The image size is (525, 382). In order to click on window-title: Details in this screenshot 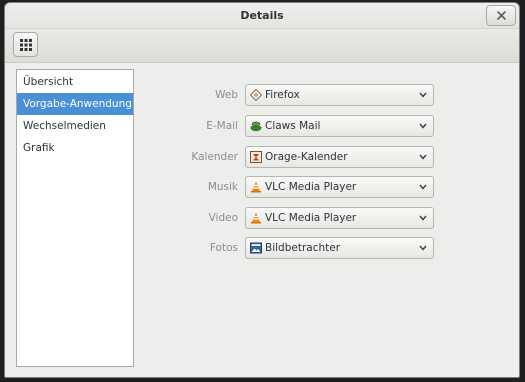, I will do `click(262, 15)`.